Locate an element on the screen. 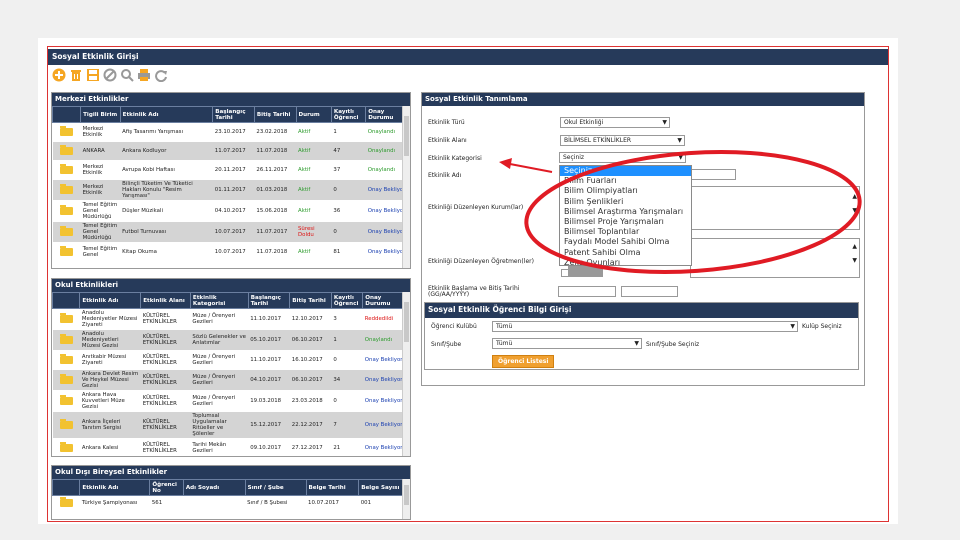  annotation-overlay is located at coordinates (680, 212).